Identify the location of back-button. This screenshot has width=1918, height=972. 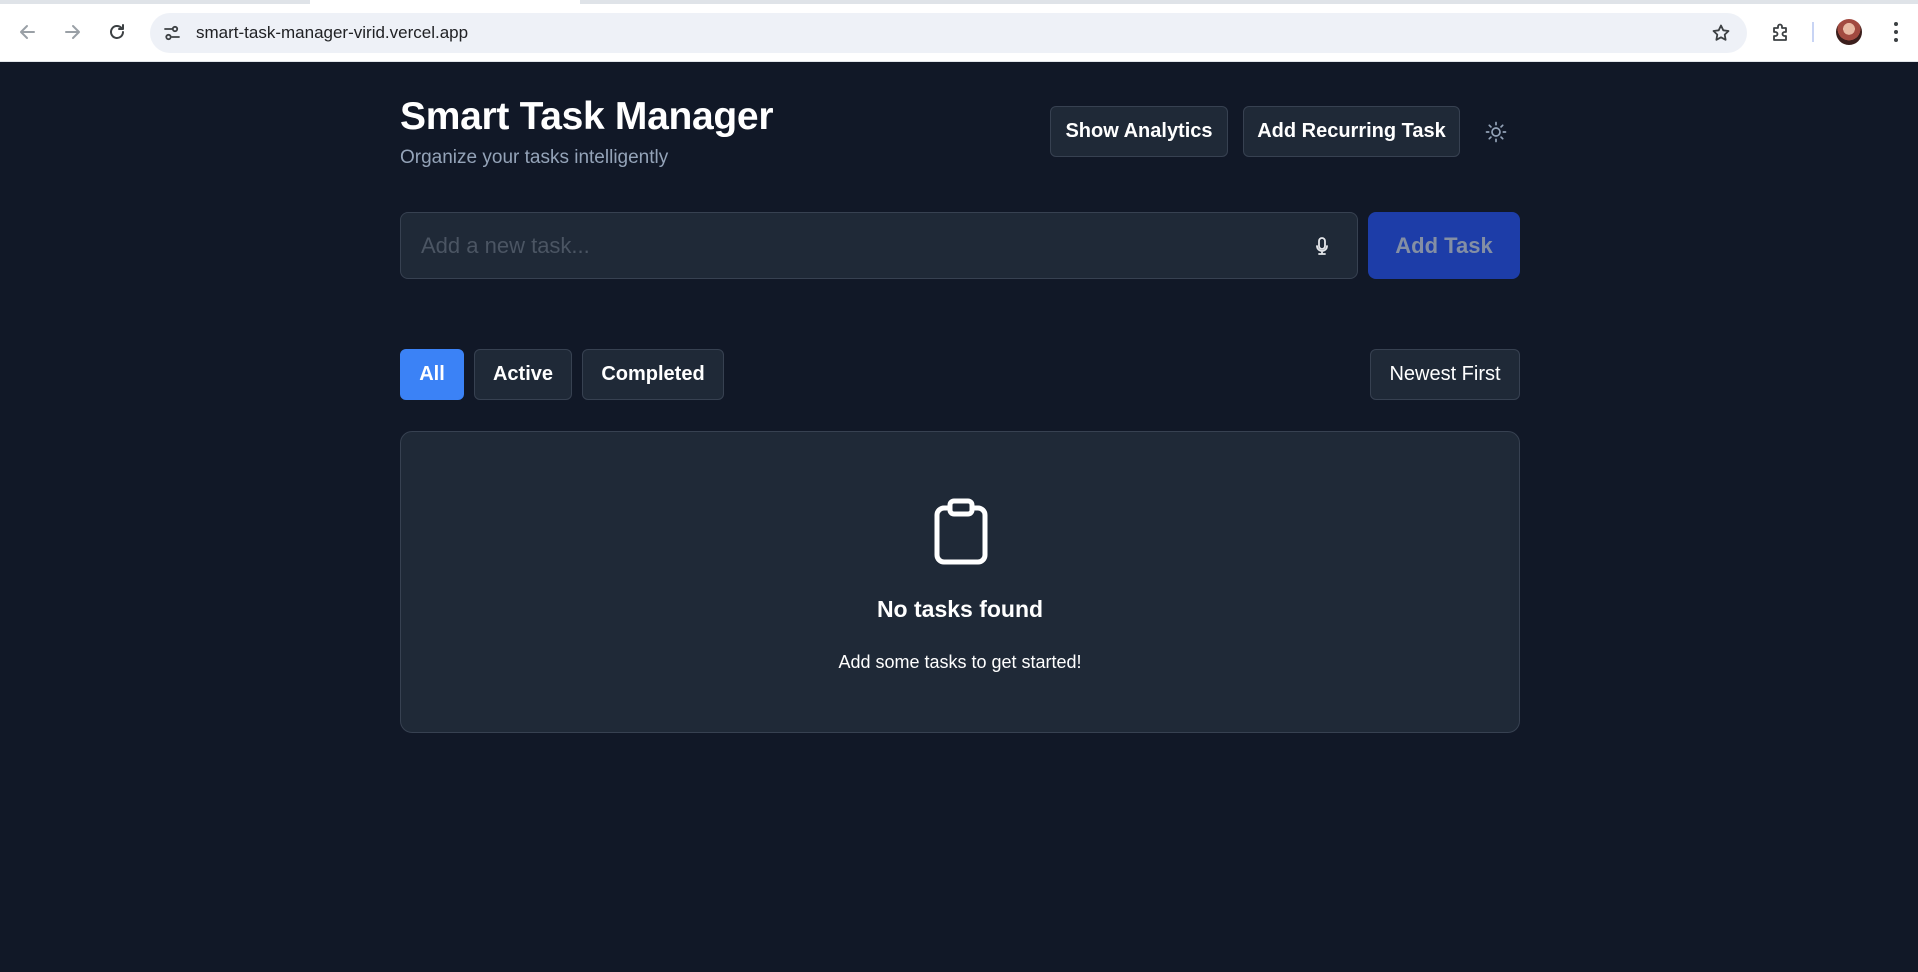
(28, 32).